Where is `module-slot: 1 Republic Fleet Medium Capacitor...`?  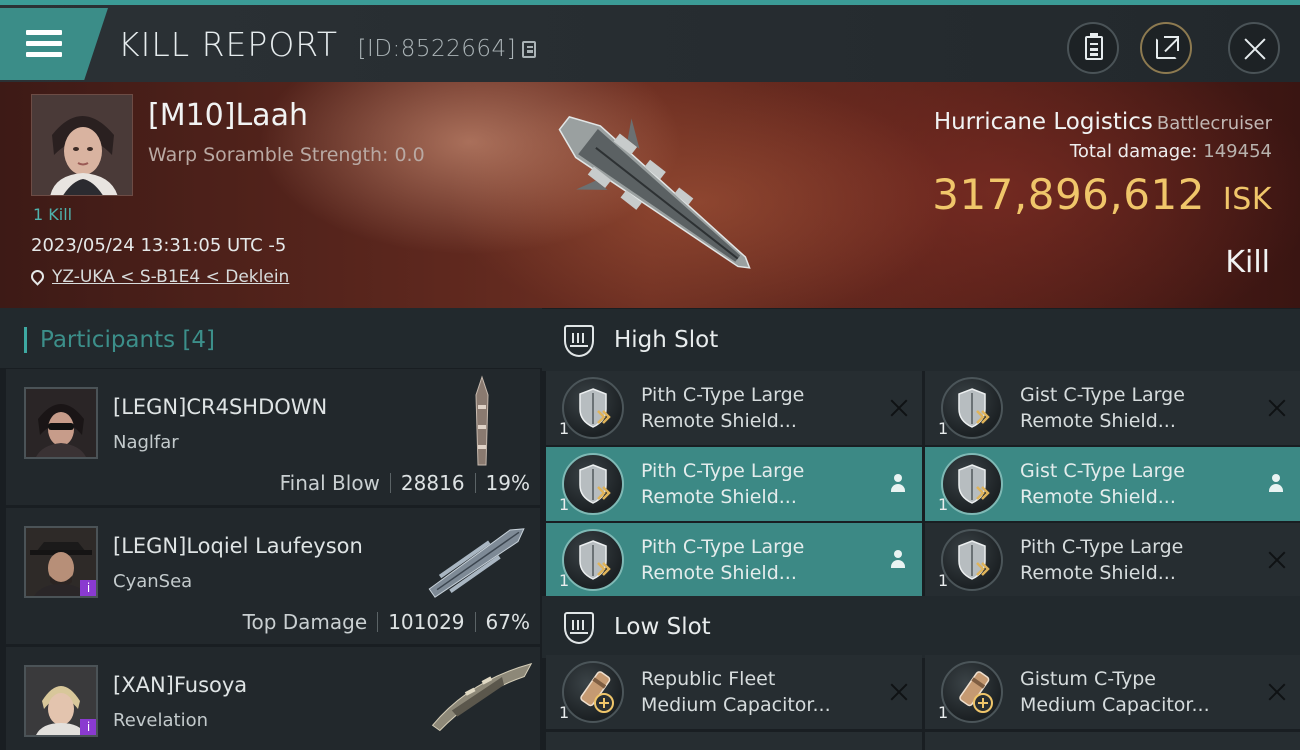
module-slot: 1 Republic Fleet Medium Capacitor... is located at coordinates (734, 692).